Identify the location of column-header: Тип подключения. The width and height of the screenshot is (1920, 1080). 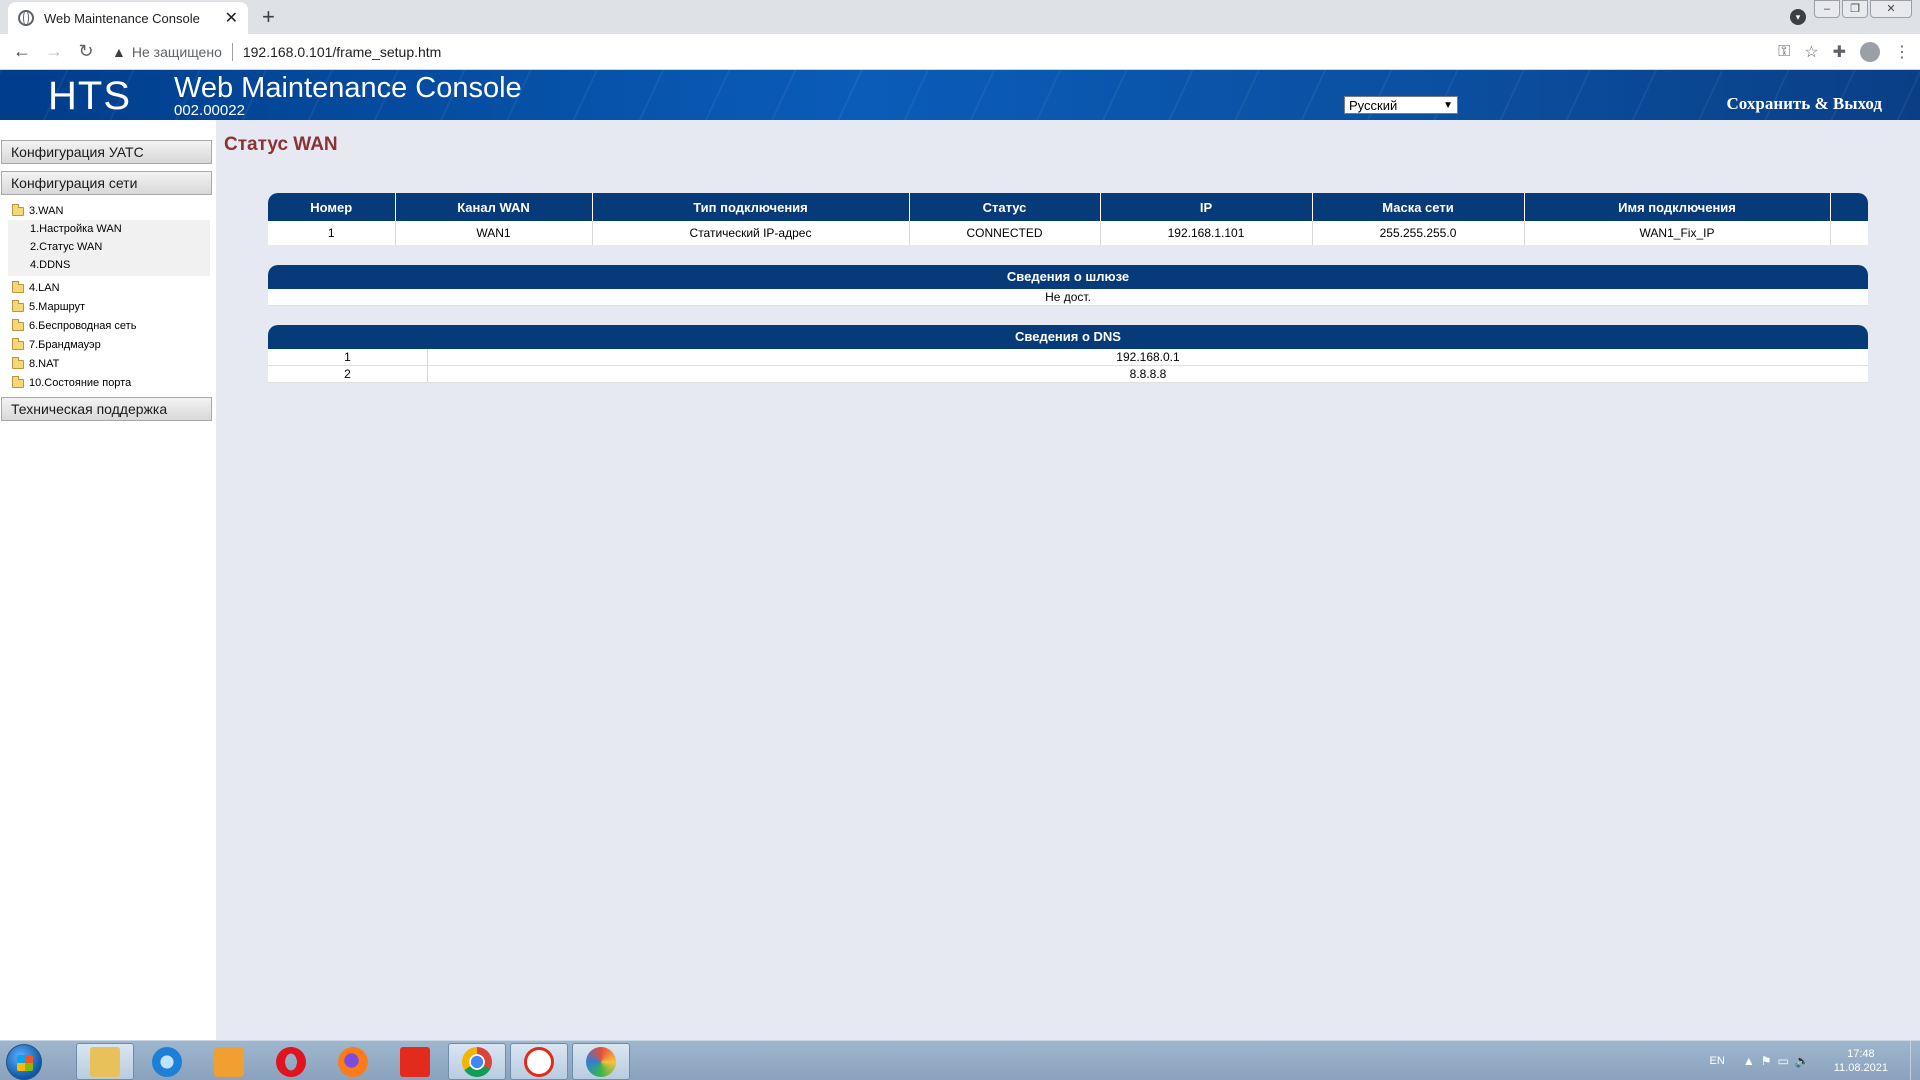
(751, 207).